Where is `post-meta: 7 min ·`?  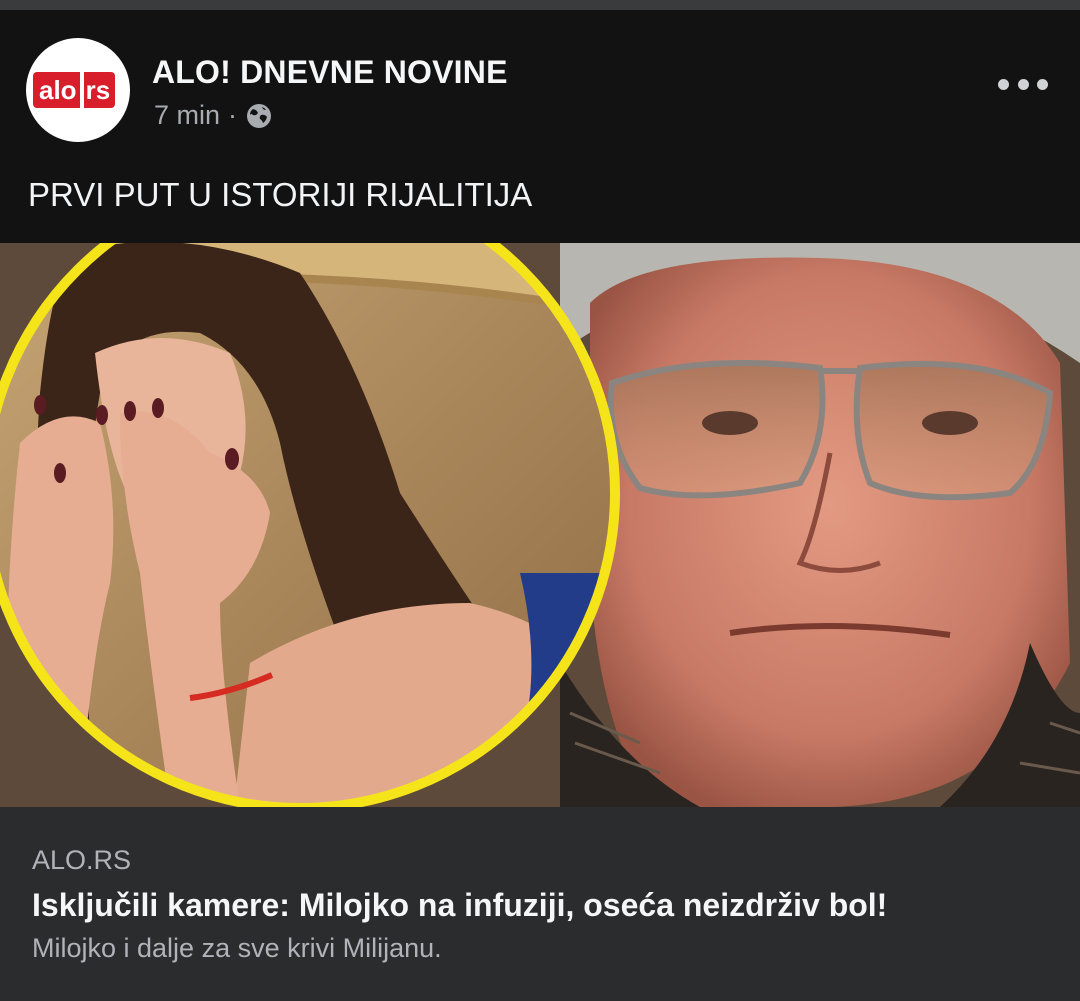
post-meta: 7 min · is located at coordinates (213, 115).